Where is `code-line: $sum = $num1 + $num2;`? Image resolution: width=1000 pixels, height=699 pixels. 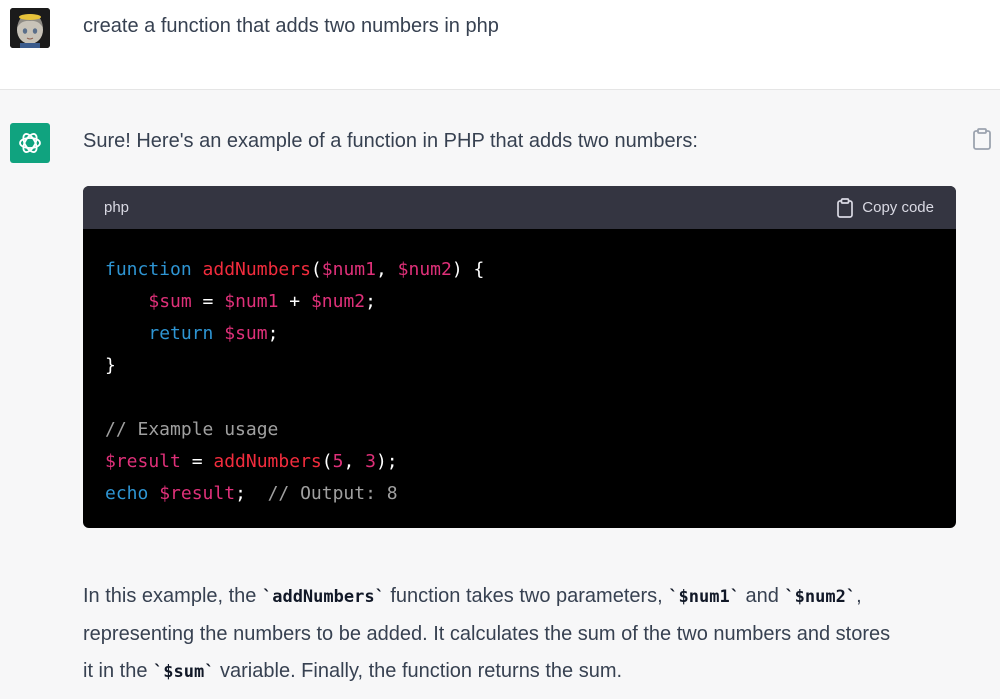
code-line: $sum = $num1 + $num2; is located at coordinates (519, 302).